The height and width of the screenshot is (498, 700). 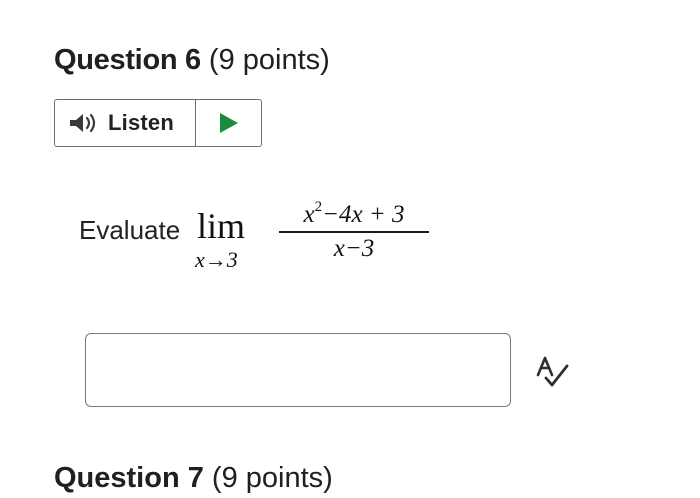 What do you see at coordinates (127, 60) in the screenshot?
I see `question-number: Question 6` at bounding box center [127, 60].